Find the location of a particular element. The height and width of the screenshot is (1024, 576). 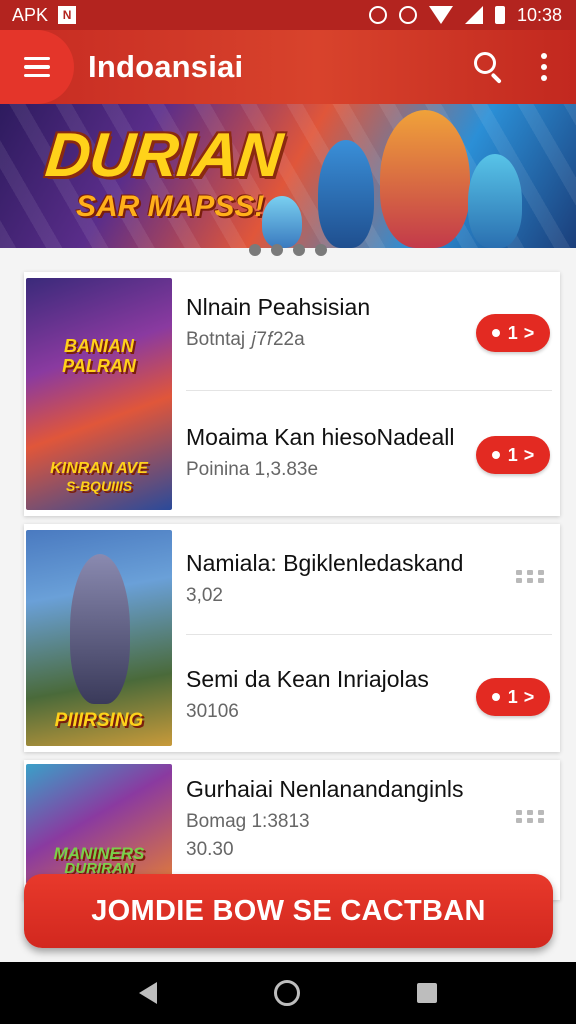

signal-icon is located at coordinates (473, 15).